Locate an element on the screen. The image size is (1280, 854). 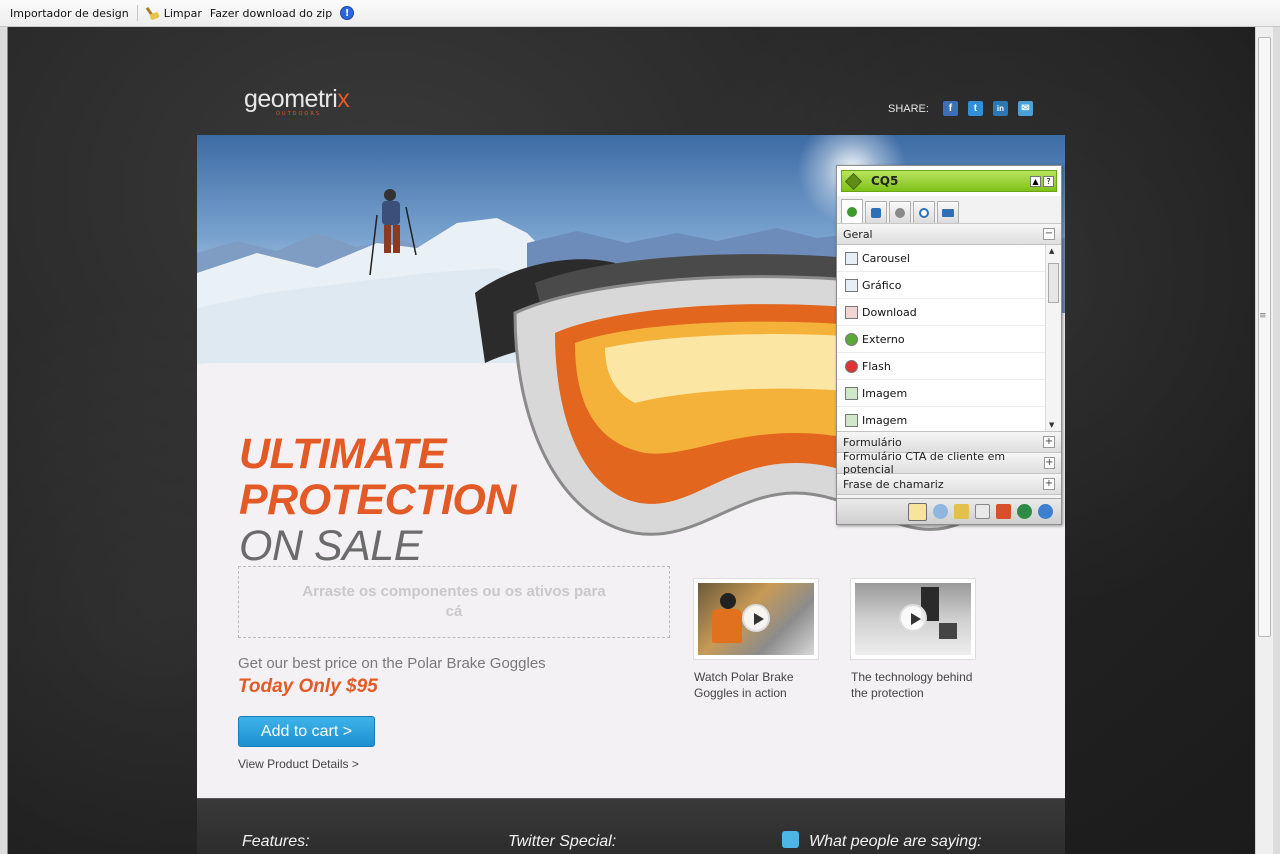
design-mode-icon is located at coordinates (961, 511).